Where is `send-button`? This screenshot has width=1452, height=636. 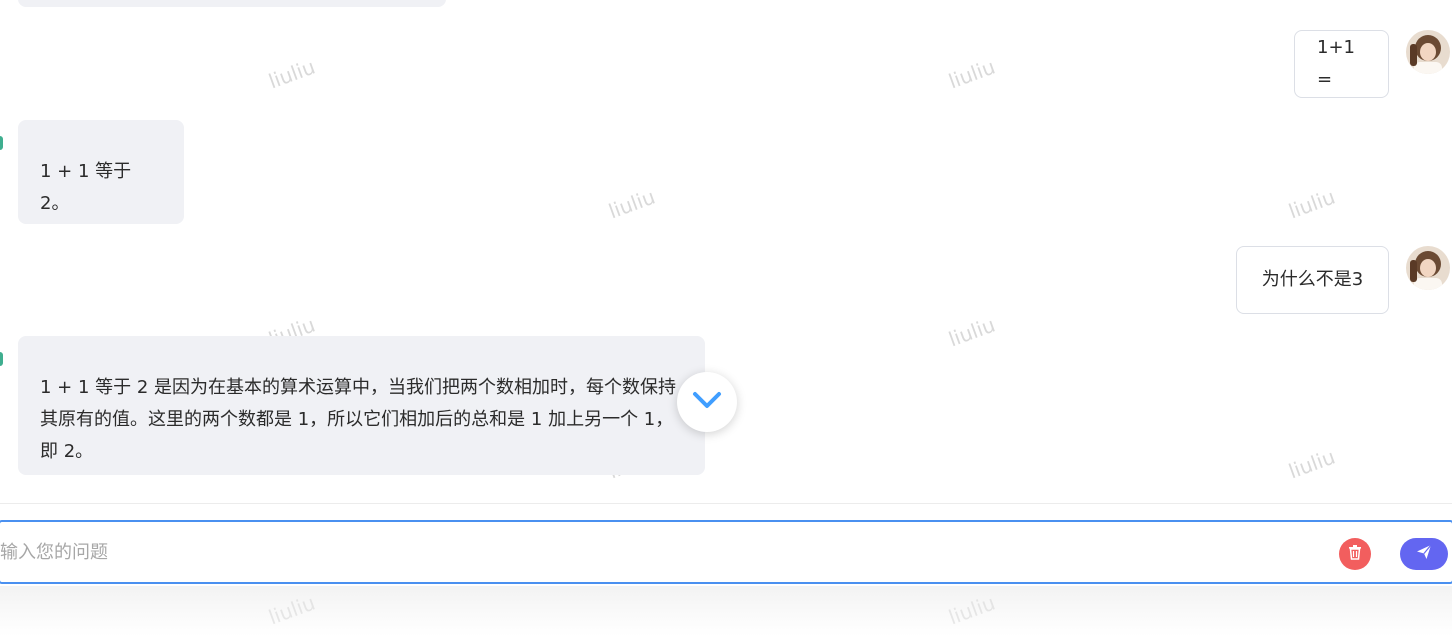
send-button is located at coordinates (1424, 554).